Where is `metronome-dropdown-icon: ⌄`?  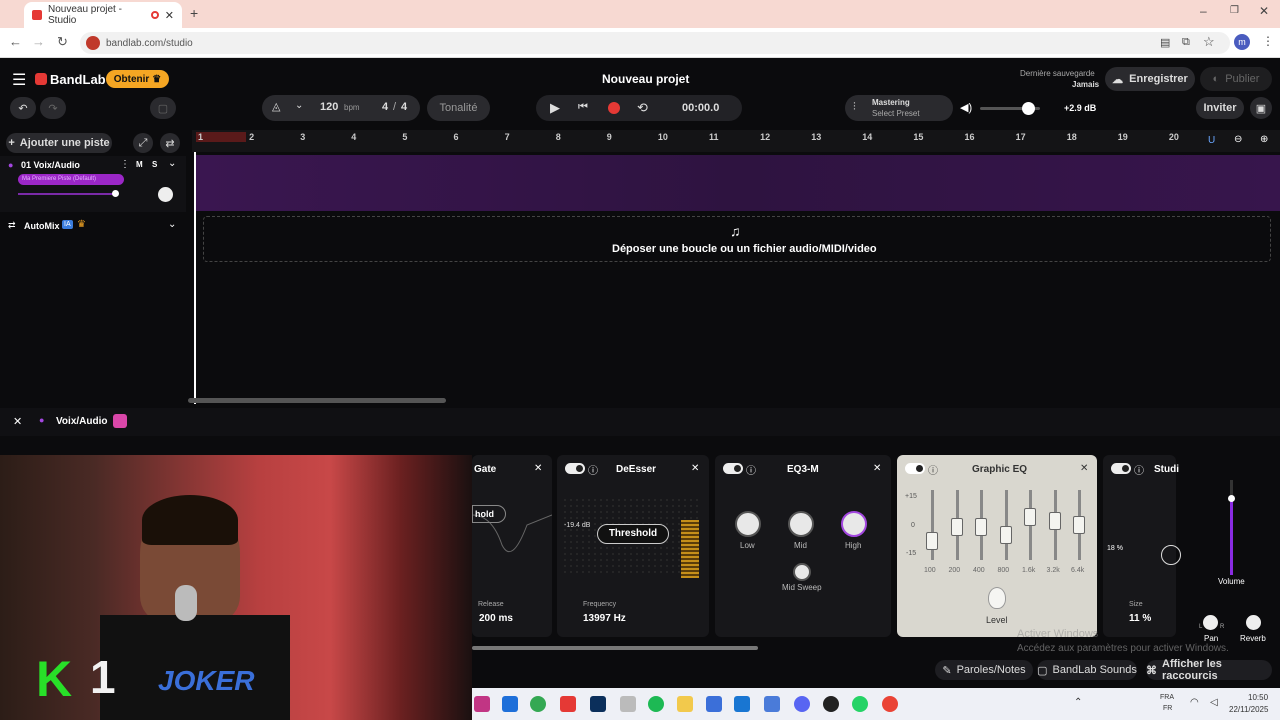
metronome-dropdown-icon: ⌄ is located at coordinates (299, 105).